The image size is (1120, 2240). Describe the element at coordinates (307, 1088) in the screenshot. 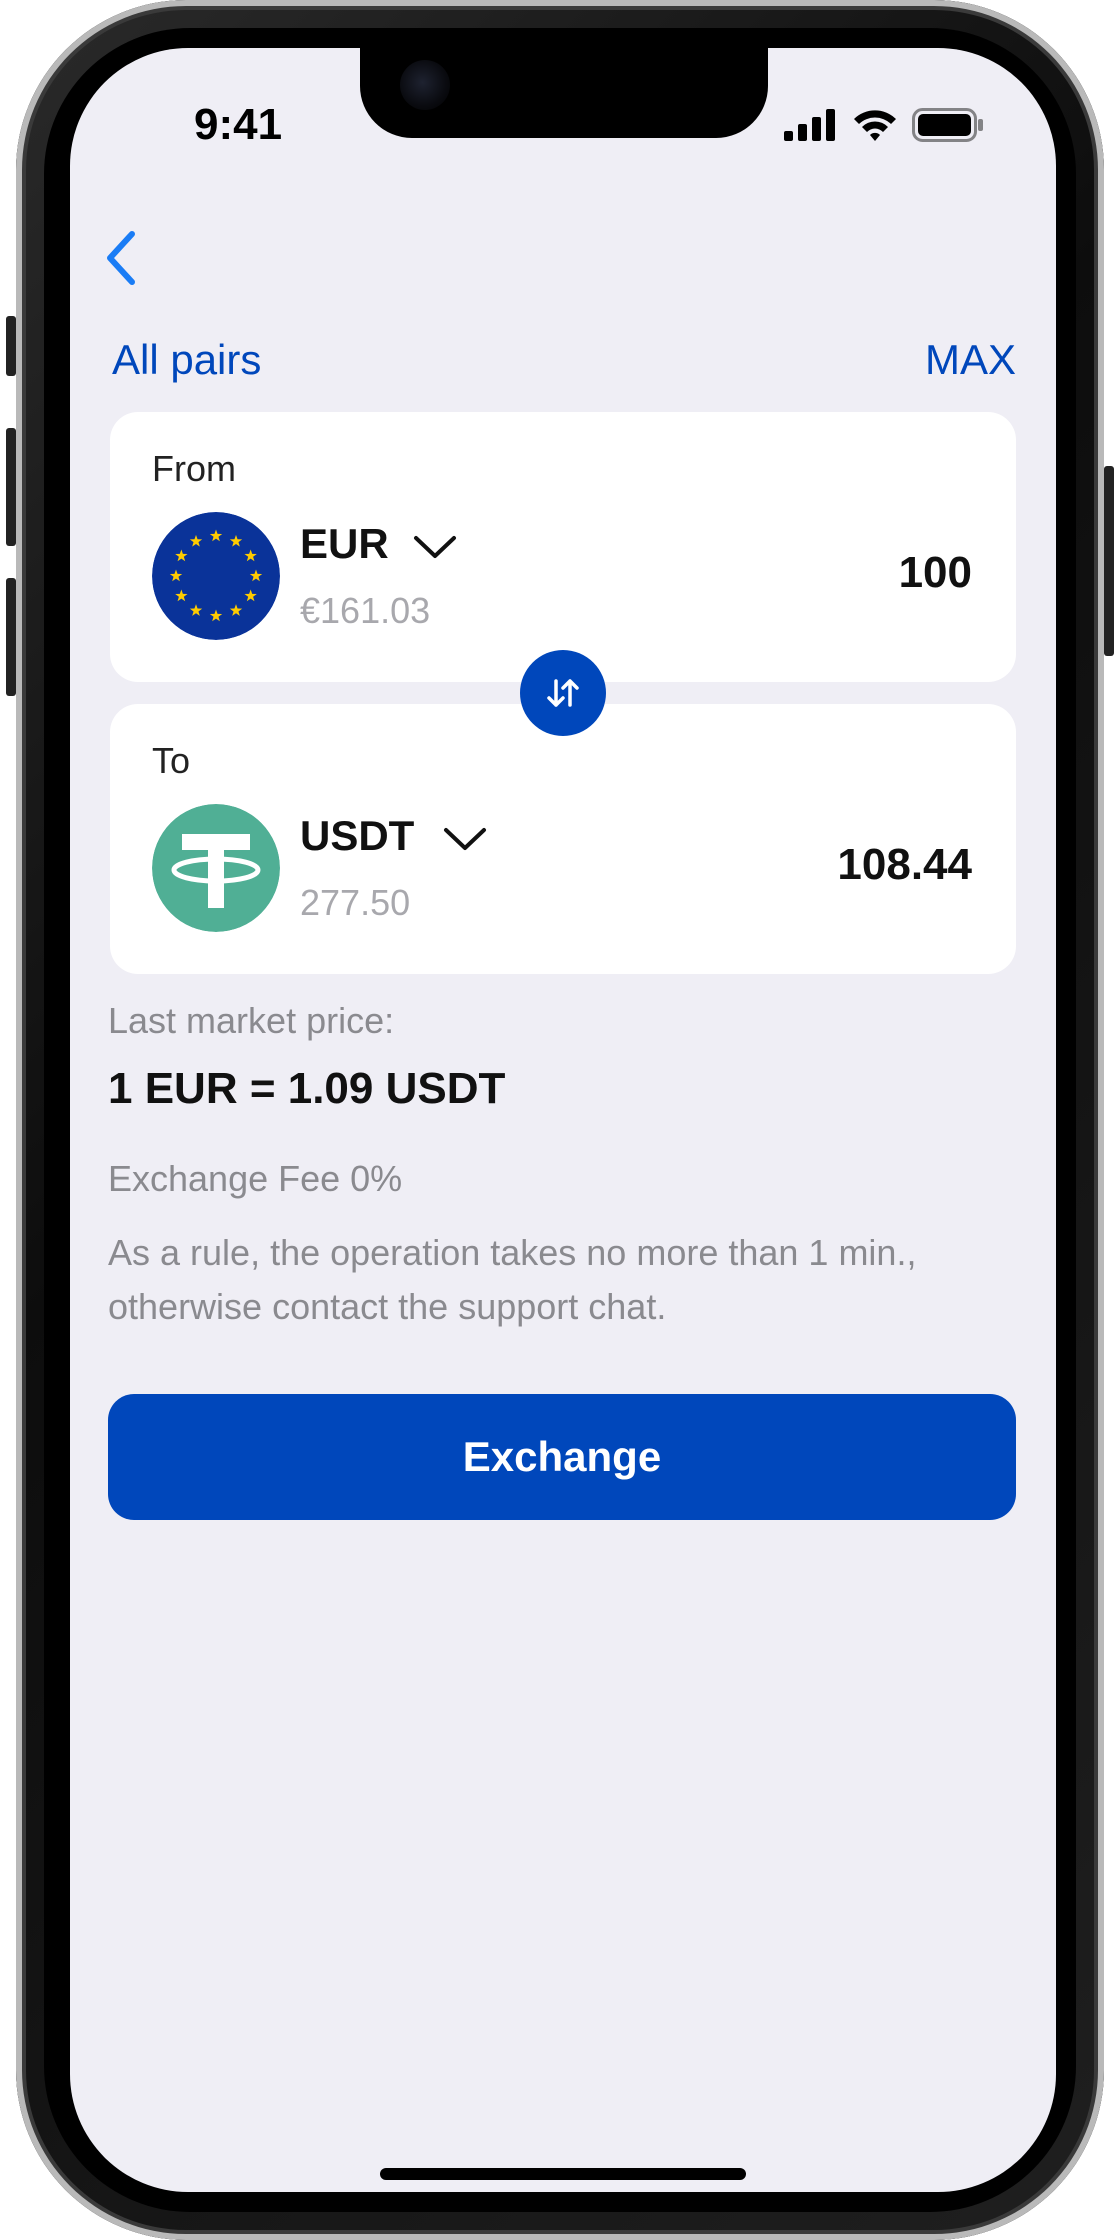

I see `exchange-rate: 1 EUR = 1.09 USDT` at that location.